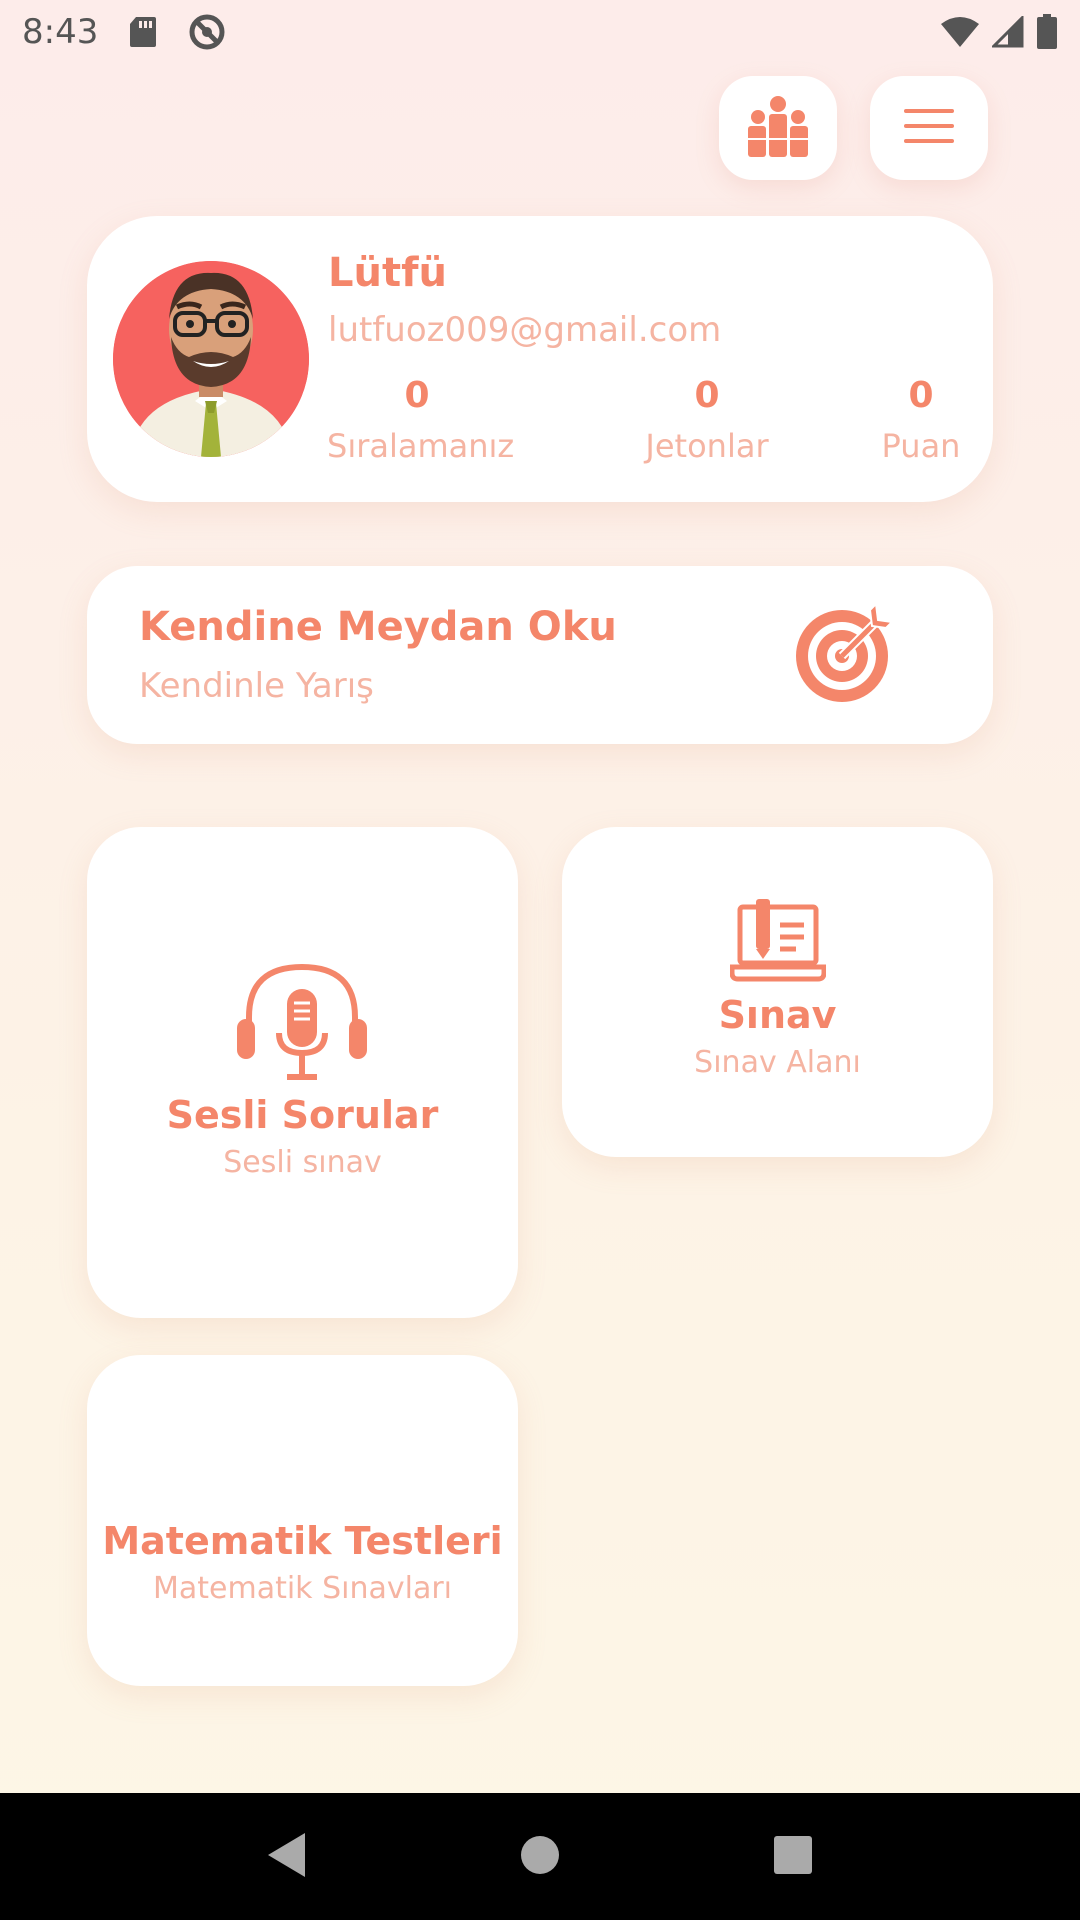 This screenshot has width=1080, height=1920. I want to click on voice-questions-tile: Sesli Sorular Sesli sınav, so click(302, 1072).